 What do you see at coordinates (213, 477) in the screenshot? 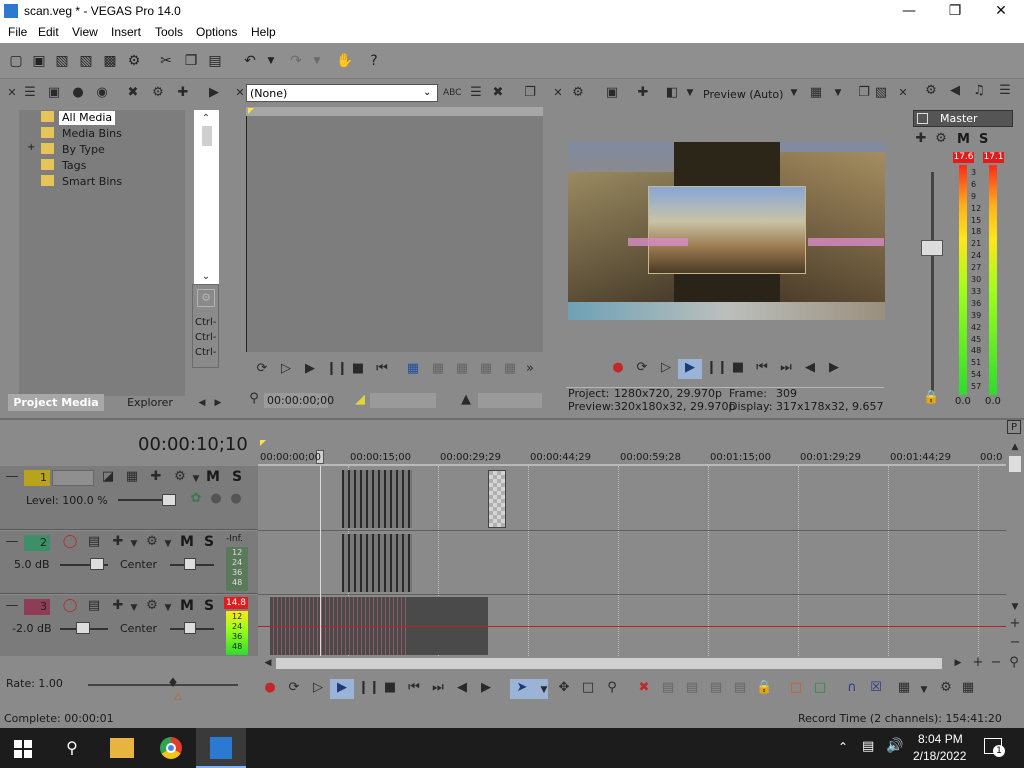
I see `track-mute-button: M` at bounding box center [213, 477].